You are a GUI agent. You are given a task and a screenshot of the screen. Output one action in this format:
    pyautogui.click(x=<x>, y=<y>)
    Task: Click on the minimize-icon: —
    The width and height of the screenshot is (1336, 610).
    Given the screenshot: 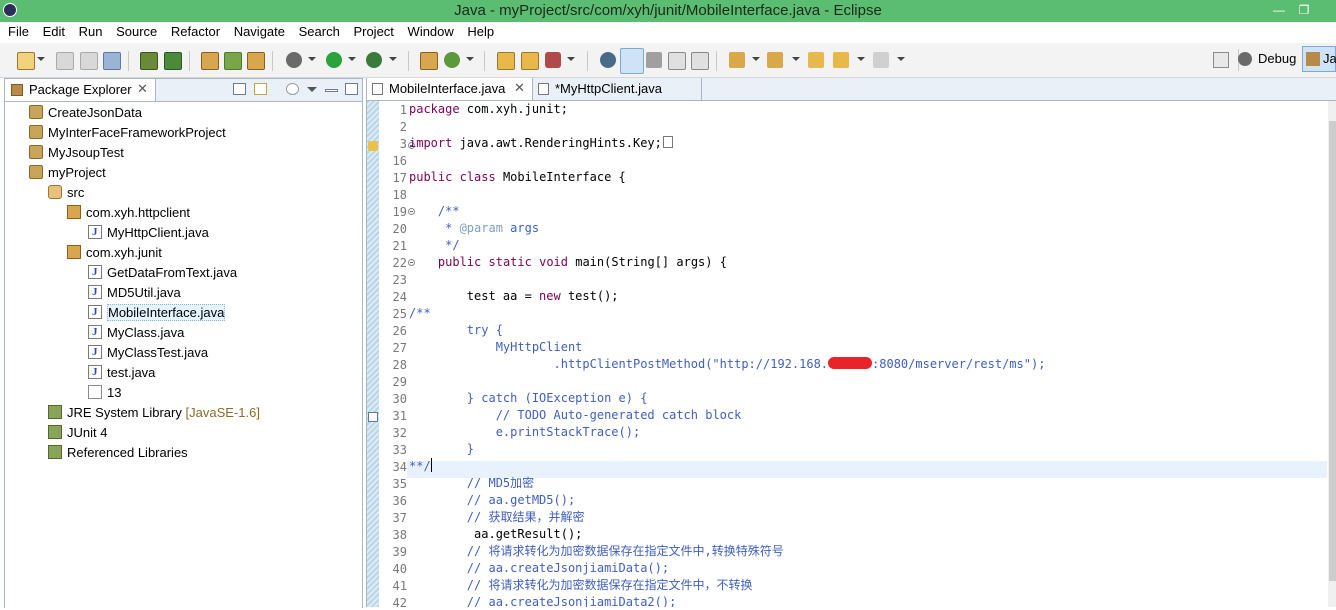 What is the action you would take?
    pyautogui.click(x=1279, y=10)
    